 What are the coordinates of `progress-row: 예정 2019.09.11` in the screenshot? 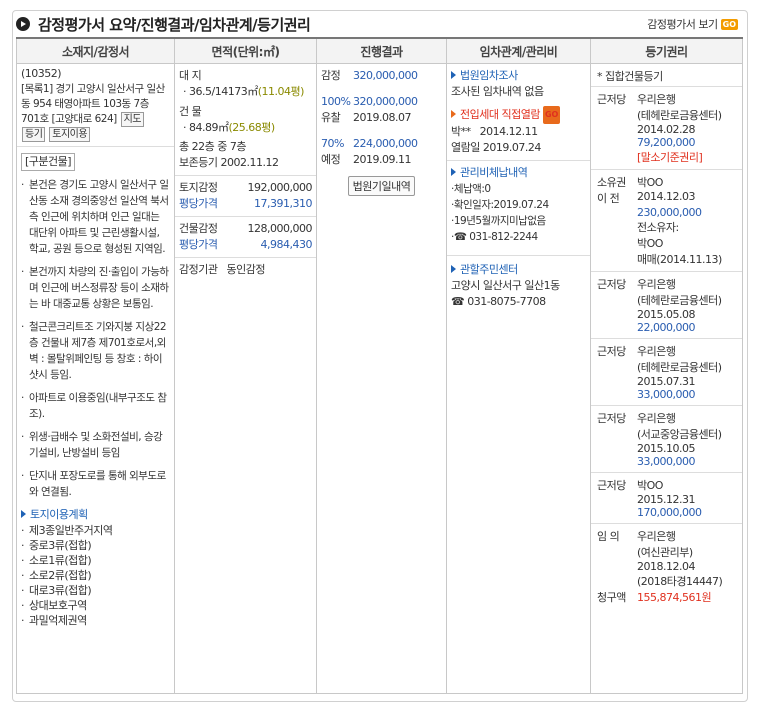 It's located at (381, 160).